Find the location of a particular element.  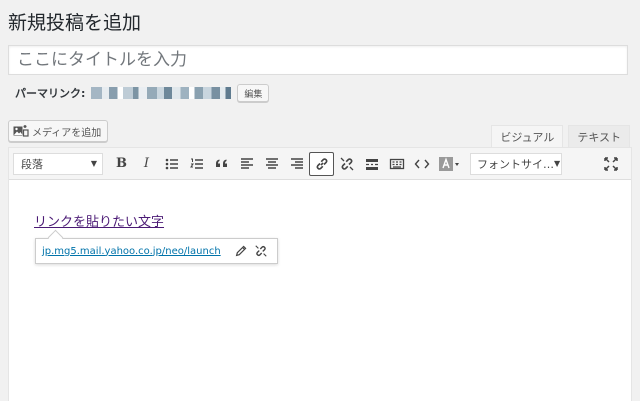

blockquote-icon is located at coordinates (221, 164).